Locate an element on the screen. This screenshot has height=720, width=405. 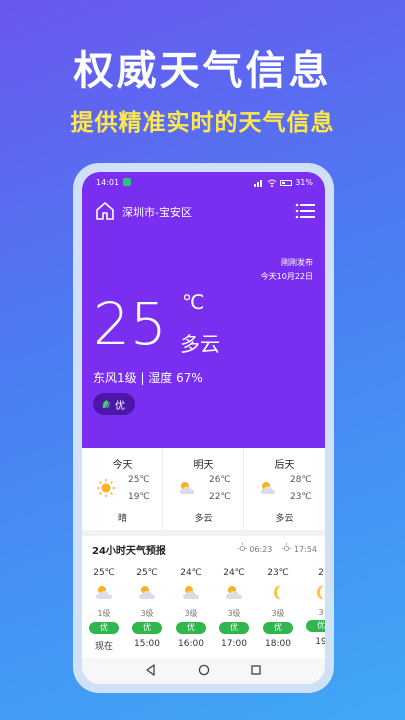
hour-item: 24℃ 3级 优 17:00 is located at coordinates (234, 605).